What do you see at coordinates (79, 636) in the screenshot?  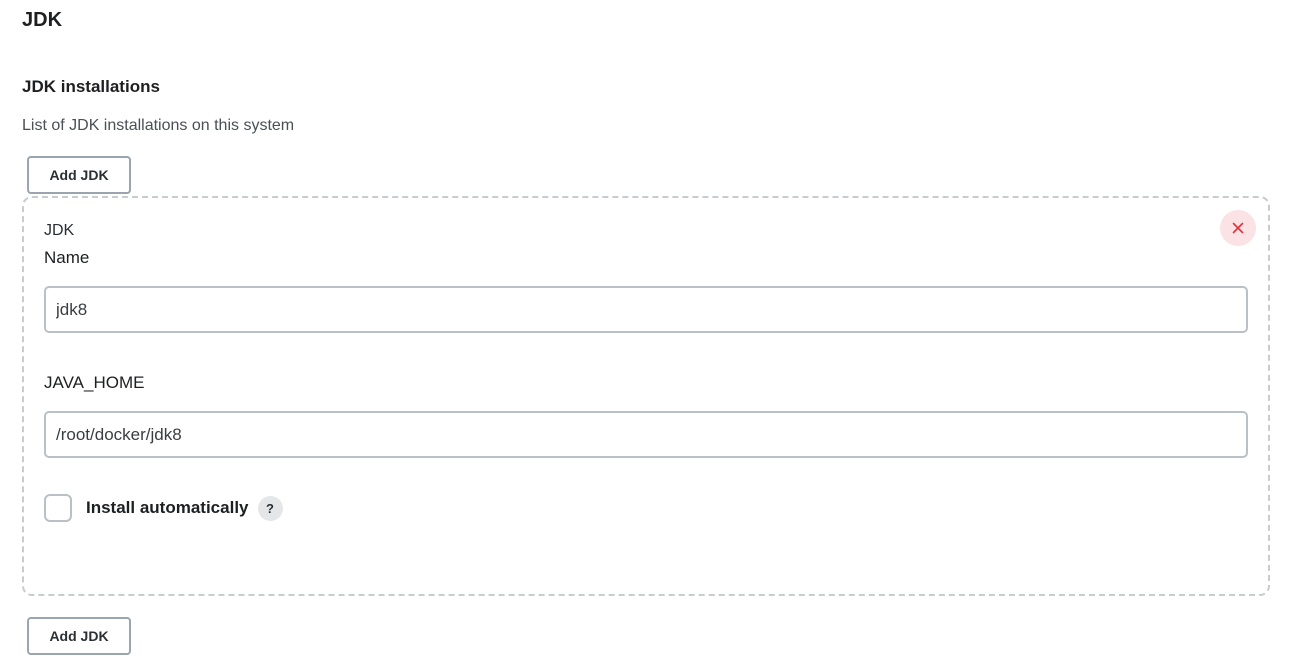 I see `add-jdk-button-bottom: Add JDK` at bounding box center [79, 636].